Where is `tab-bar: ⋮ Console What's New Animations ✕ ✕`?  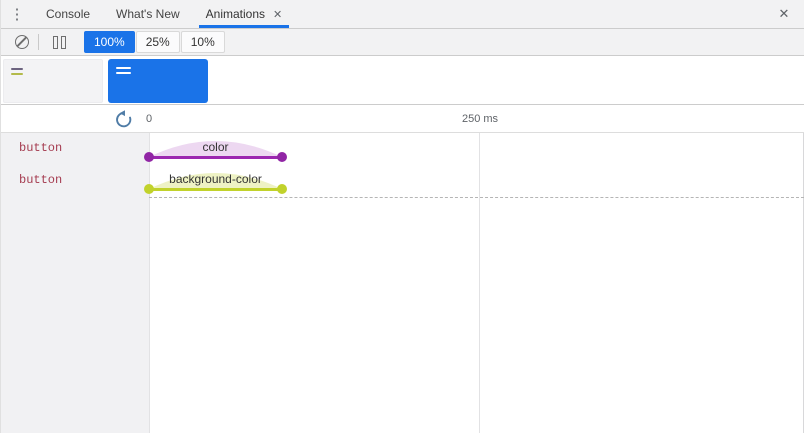
tab-bar: ⋮ Console What's New Animations ✕ ✕ is located at coordinates (402, 14).